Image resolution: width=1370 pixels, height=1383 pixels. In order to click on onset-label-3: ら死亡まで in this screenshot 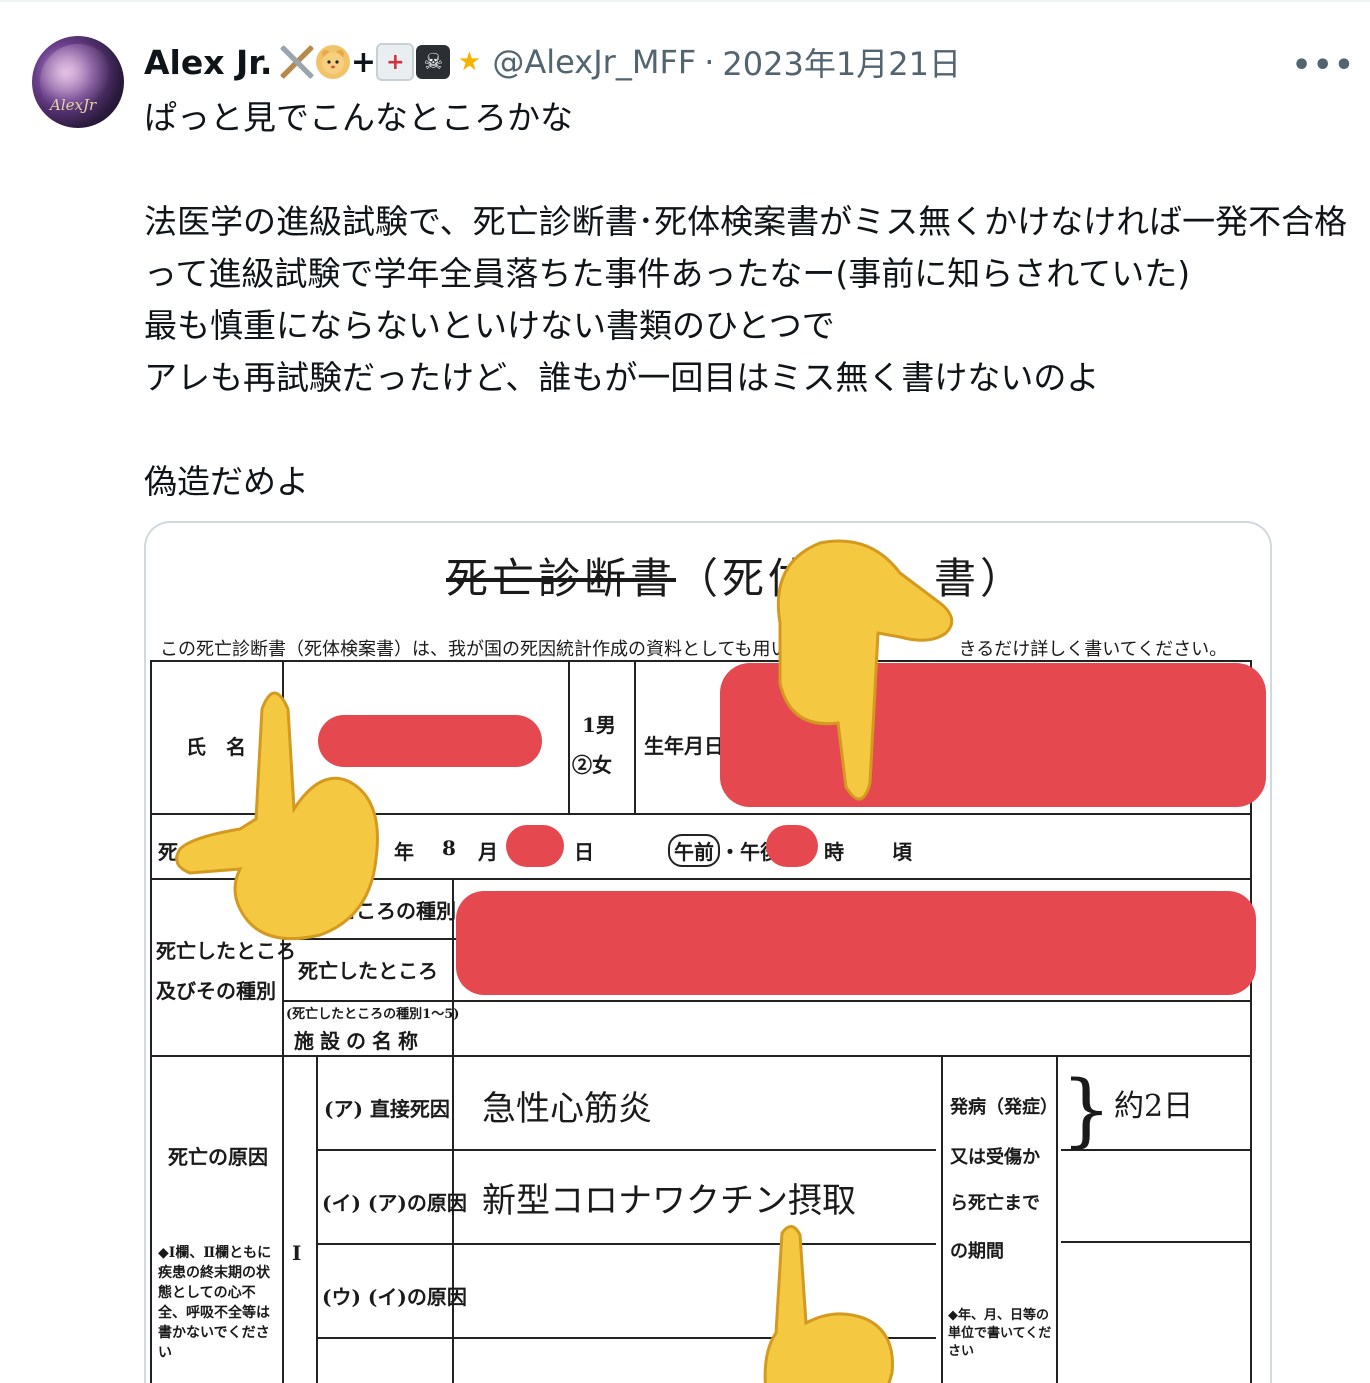, I will do `click(995, 1203)`.